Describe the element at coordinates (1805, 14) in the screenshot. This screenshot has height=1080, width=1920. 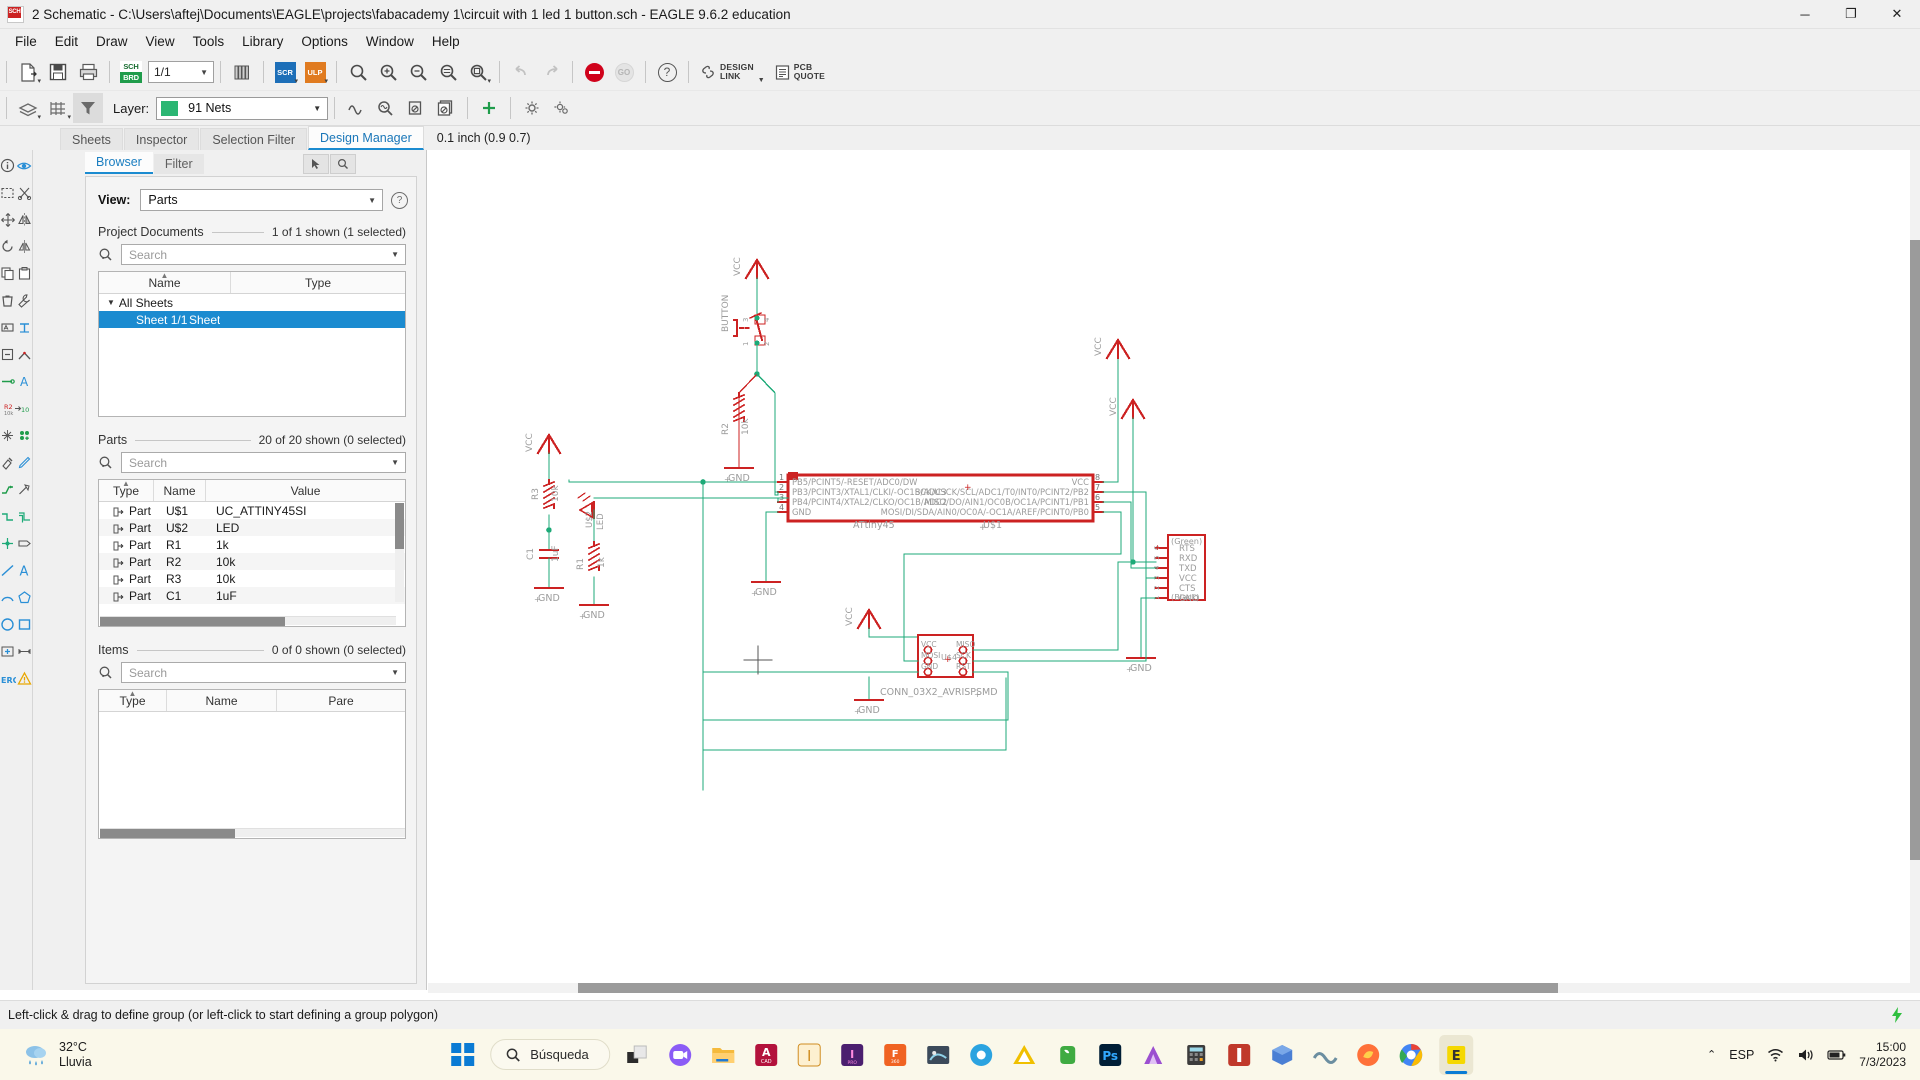
I see `minimize-button: ─` at that location.